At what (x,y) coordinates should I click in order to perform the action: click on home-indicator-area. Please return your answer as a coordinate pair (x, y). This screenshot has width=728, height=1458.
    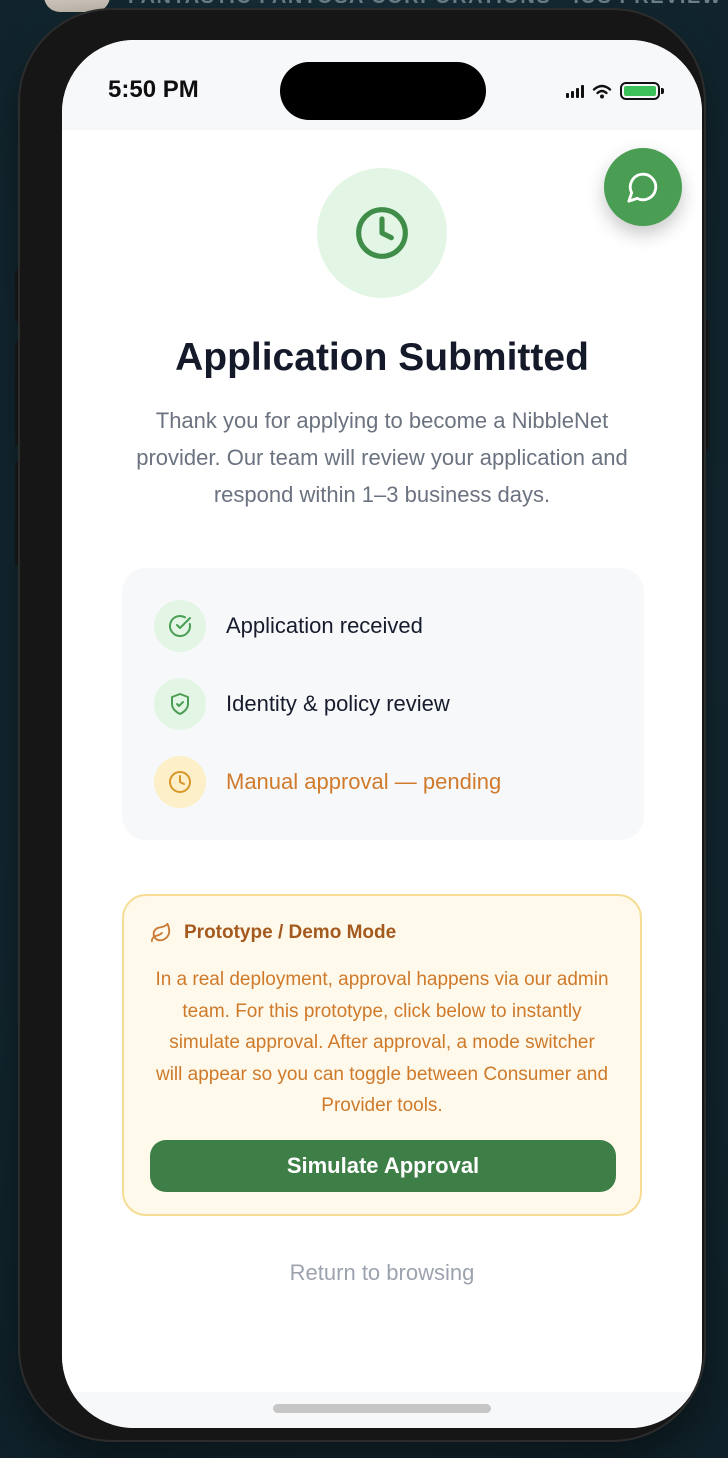
    Looking at the image, I should click on (382, 1410).